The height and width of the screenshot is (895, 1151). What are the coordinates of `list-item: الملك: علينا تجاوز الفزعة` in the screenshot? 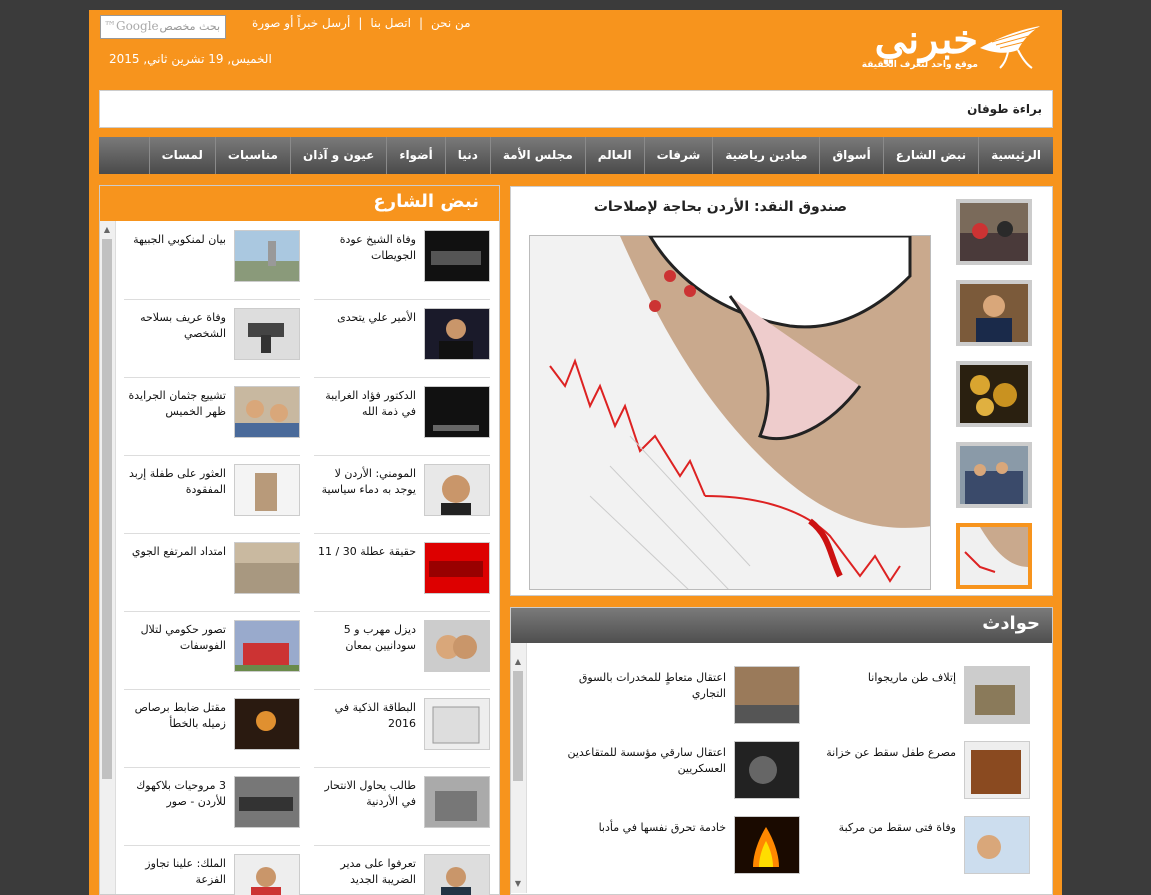 It's located at (212, 871).